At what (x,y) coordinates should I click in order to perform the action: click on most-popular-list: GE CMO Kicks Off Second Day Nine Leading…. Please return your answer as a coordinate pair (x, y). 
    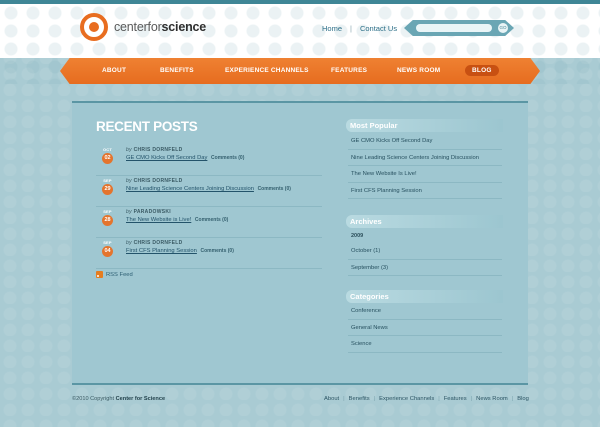
    Looking at the image, I should click on (425, 166).